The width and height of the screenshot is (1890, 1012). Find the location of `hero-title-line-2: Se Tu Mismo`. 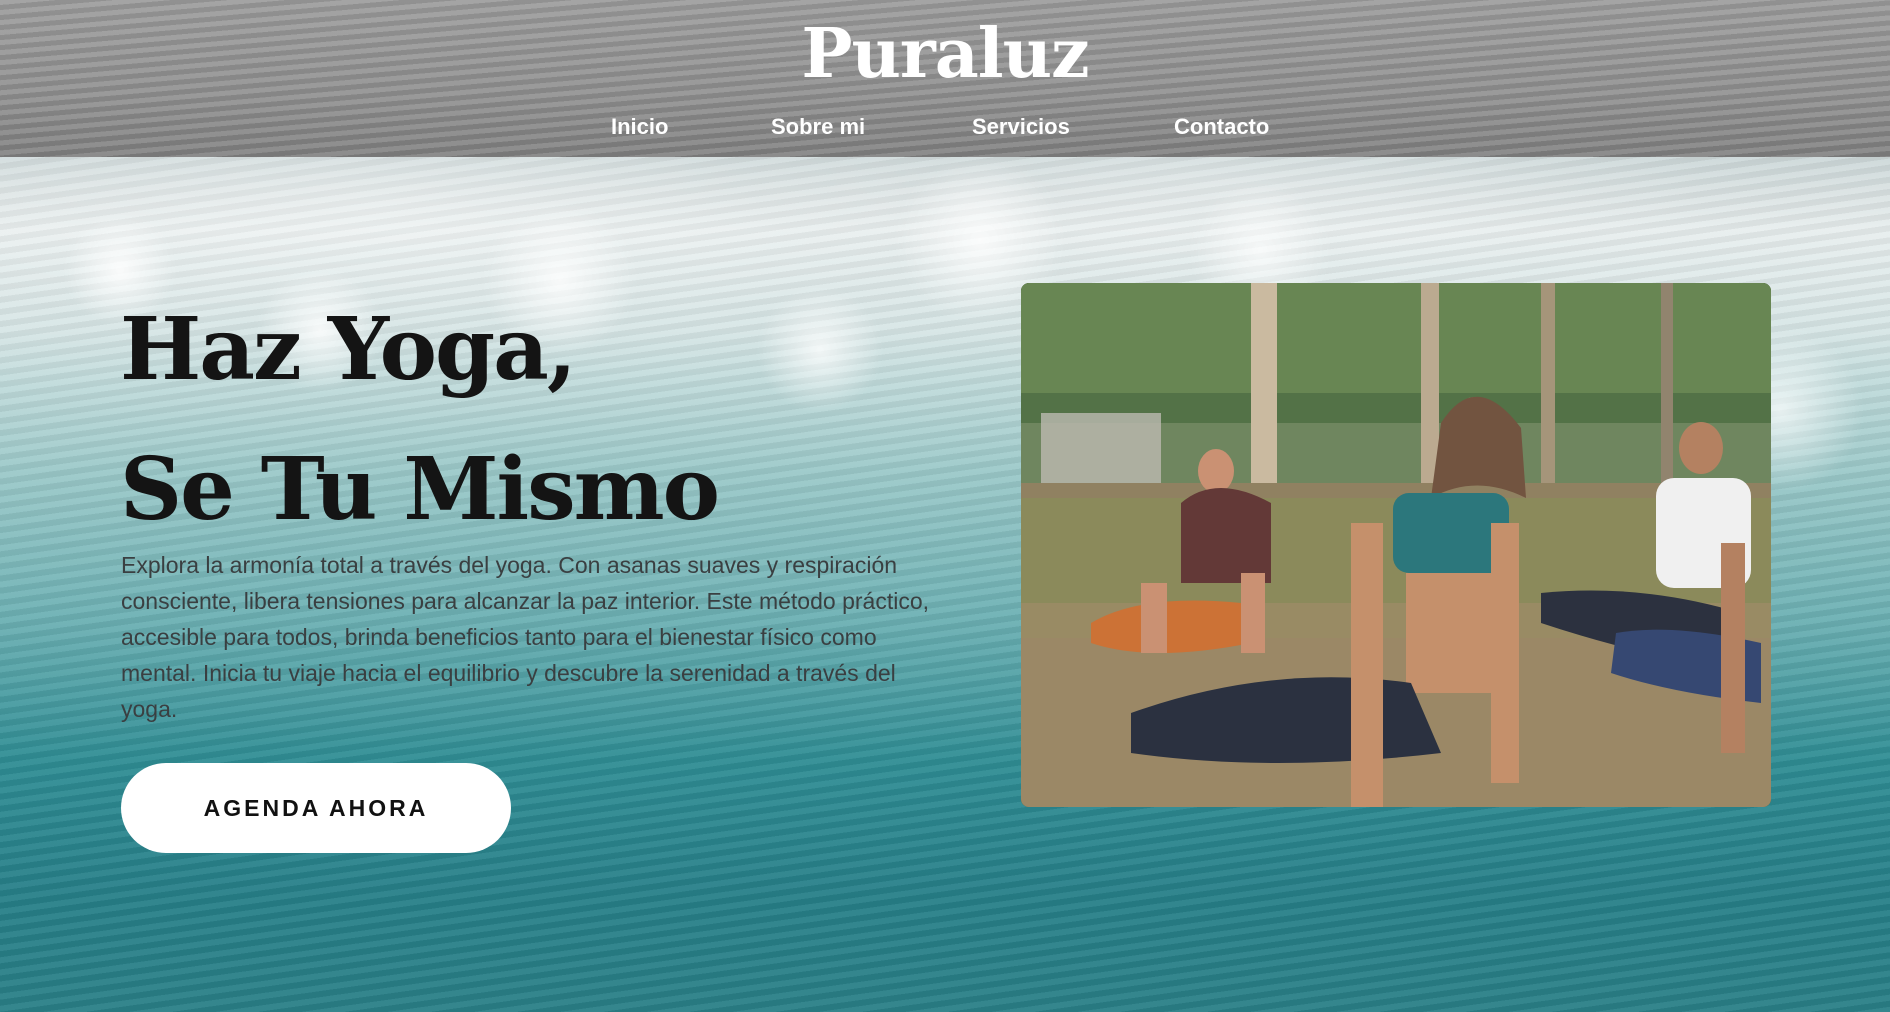

hero-title-line-2: Se Tu Mismo is located at coordinates (420, 489).